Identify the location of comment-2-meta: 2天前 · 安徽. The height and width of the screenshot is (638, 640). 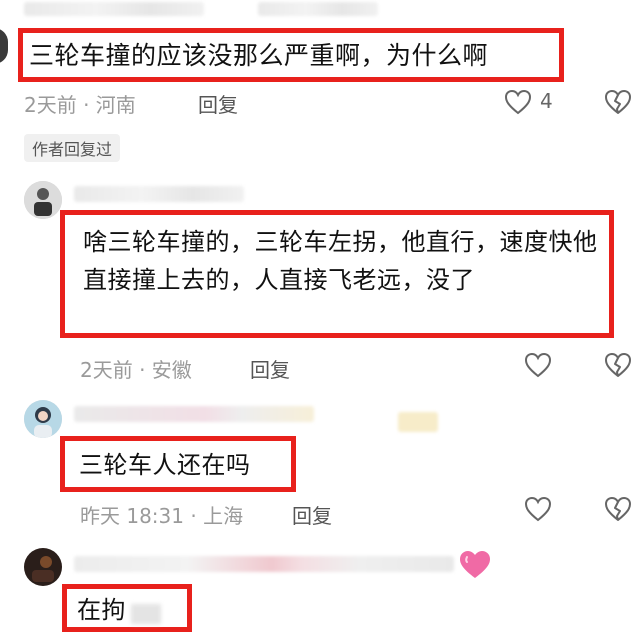
(136, 370).